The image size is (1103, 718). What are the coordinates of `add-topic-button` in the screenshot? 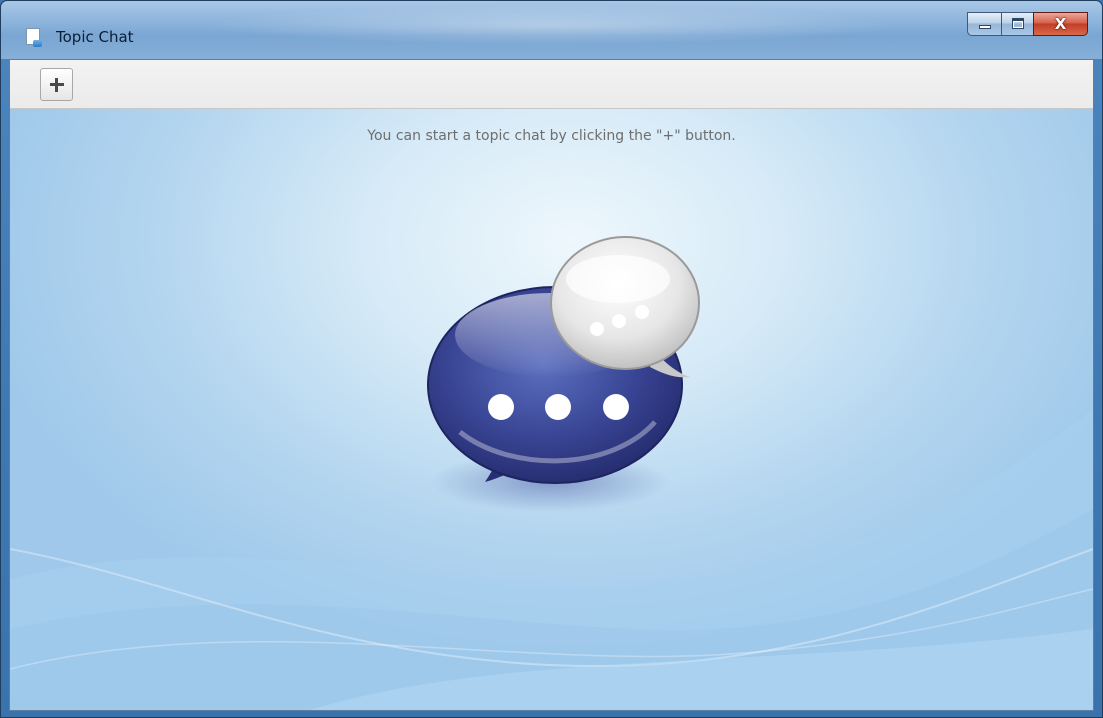 It's located at (56, 84).